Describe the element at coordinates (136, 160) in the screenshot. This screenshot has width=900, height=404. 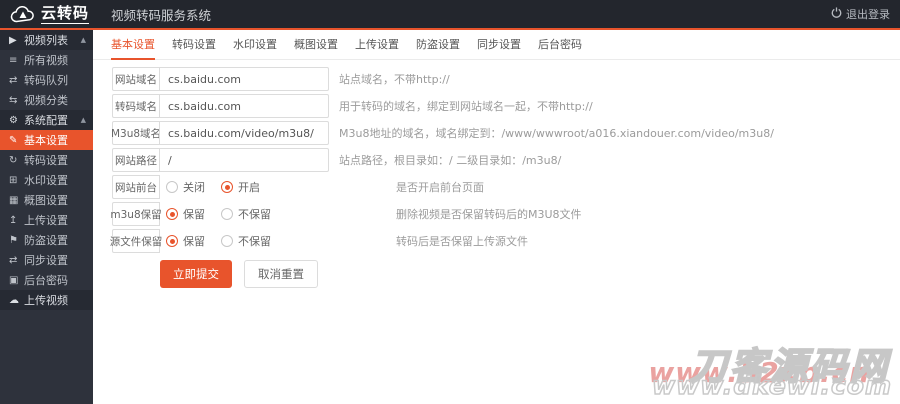
I see `site-path-label: 网站路径` at that location.